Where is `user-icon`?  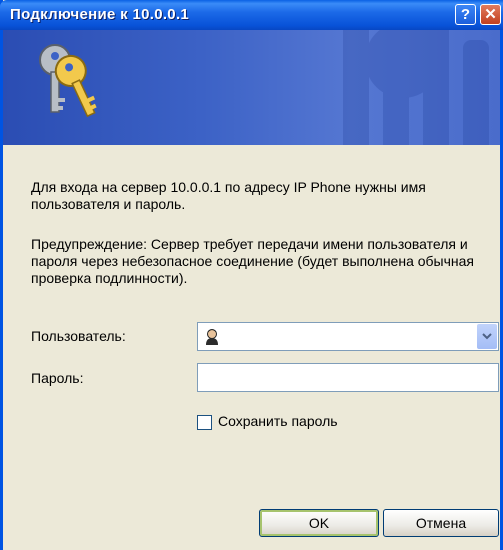 user-icon is located at coordinates (212, 337).